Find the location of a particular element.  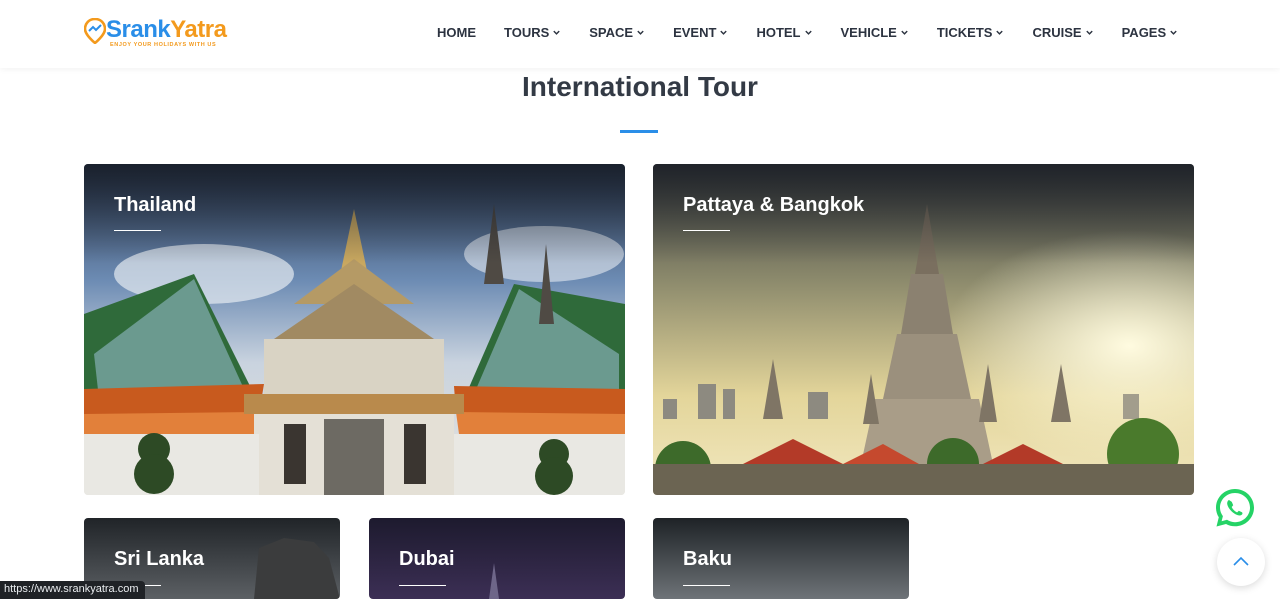

status-bar-url: https://www.srankyatra.com is located at coordinates (72, 590).